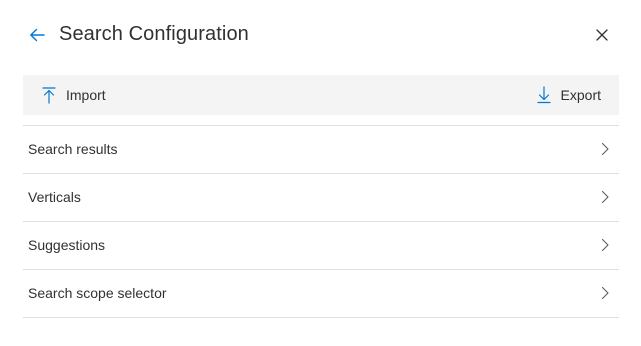  I want to click on import-button: Import, so click(73, 95).